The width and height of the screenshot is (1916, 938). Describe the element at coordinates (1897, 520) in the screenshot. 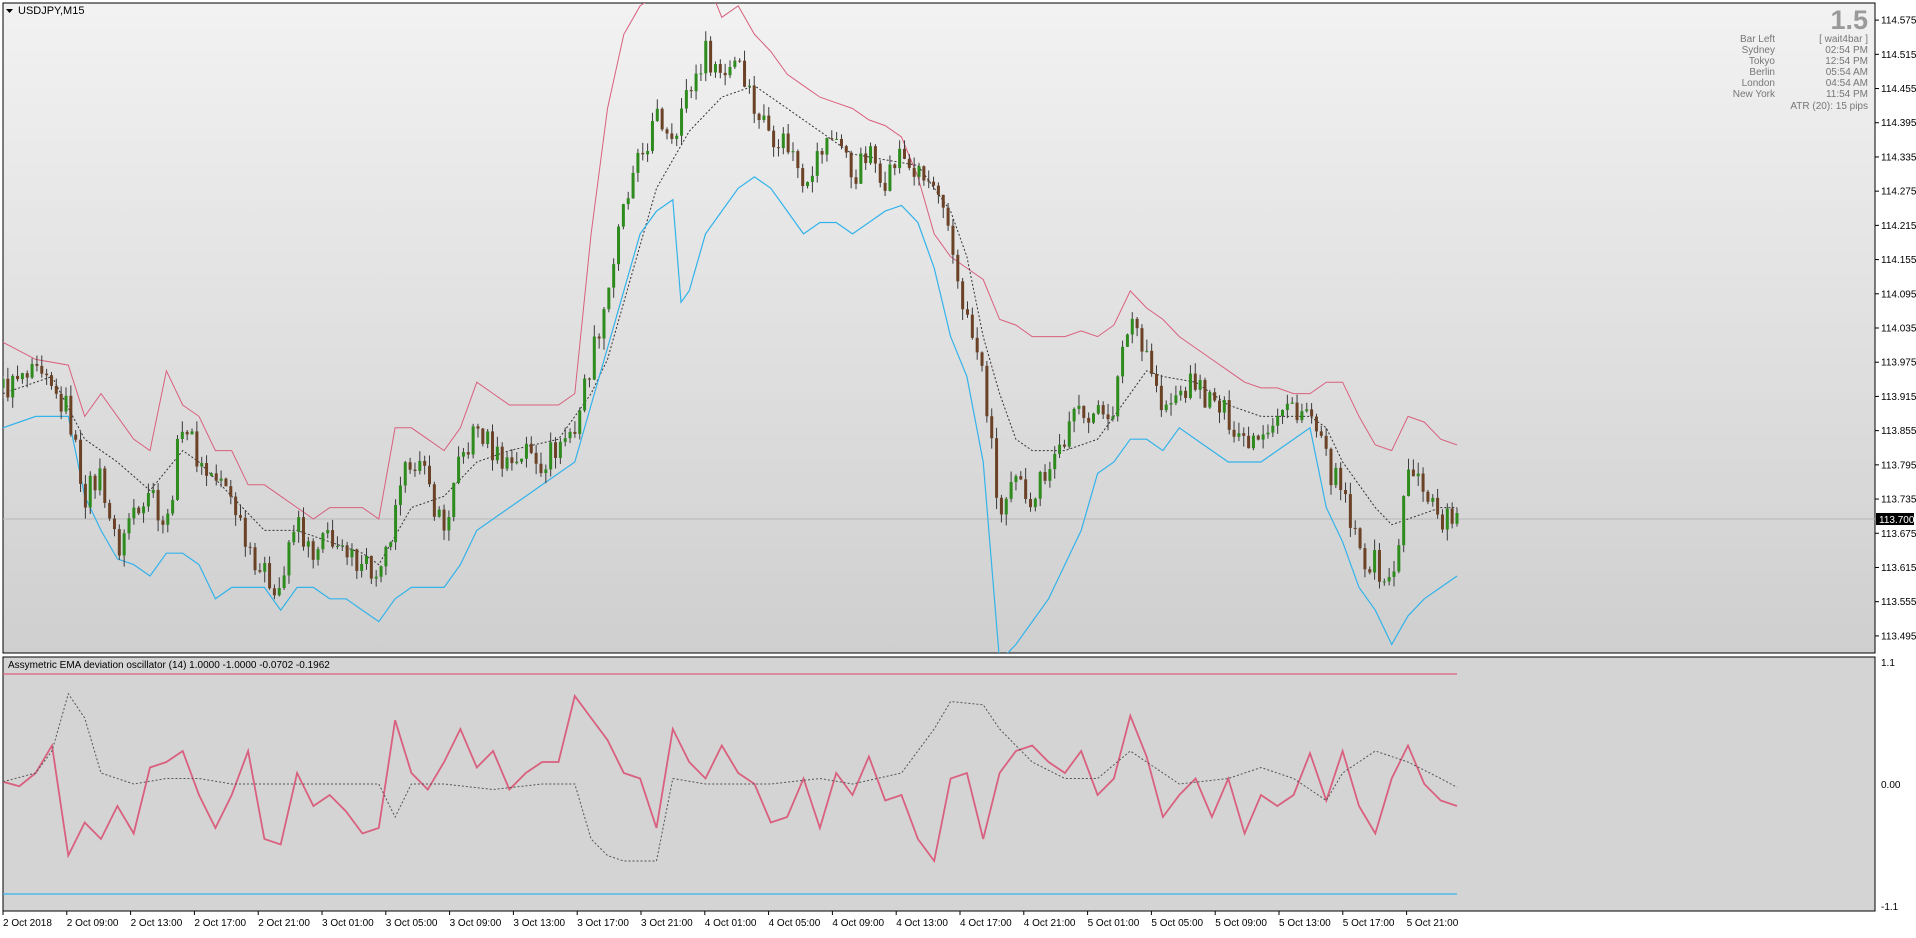

I see `price-marker-label: 113.700` at that location.